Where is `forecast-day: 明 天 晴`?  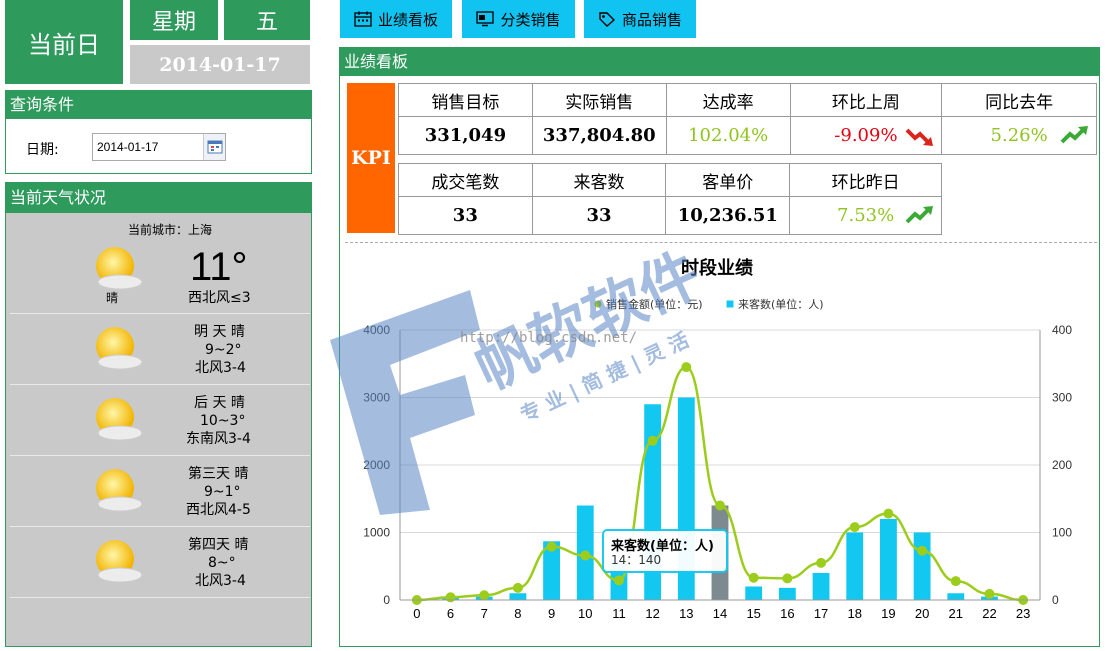
forecast-day: 明 天 晴 is located at coordinates (219, 332).